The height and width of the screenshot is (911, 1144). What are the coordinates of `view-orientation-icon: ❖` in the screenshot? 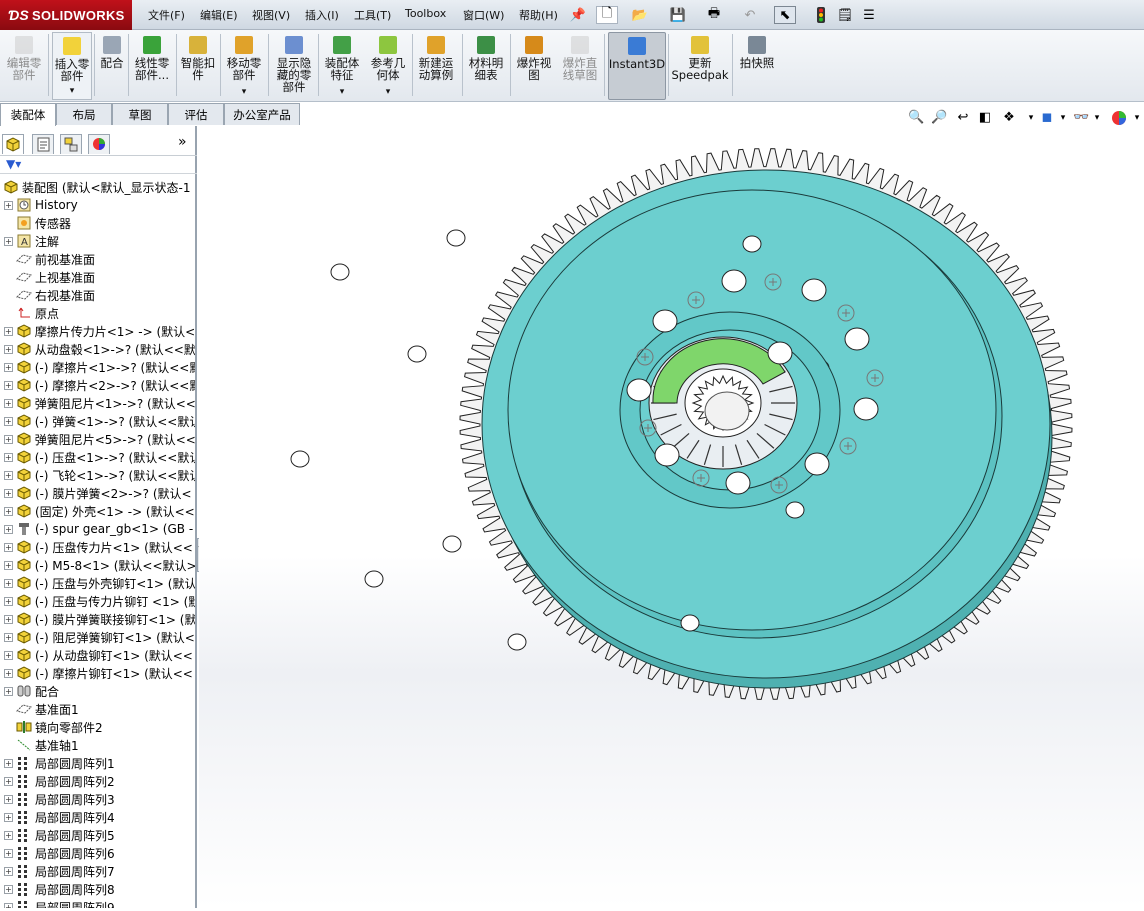 It's located at (1009, 118).